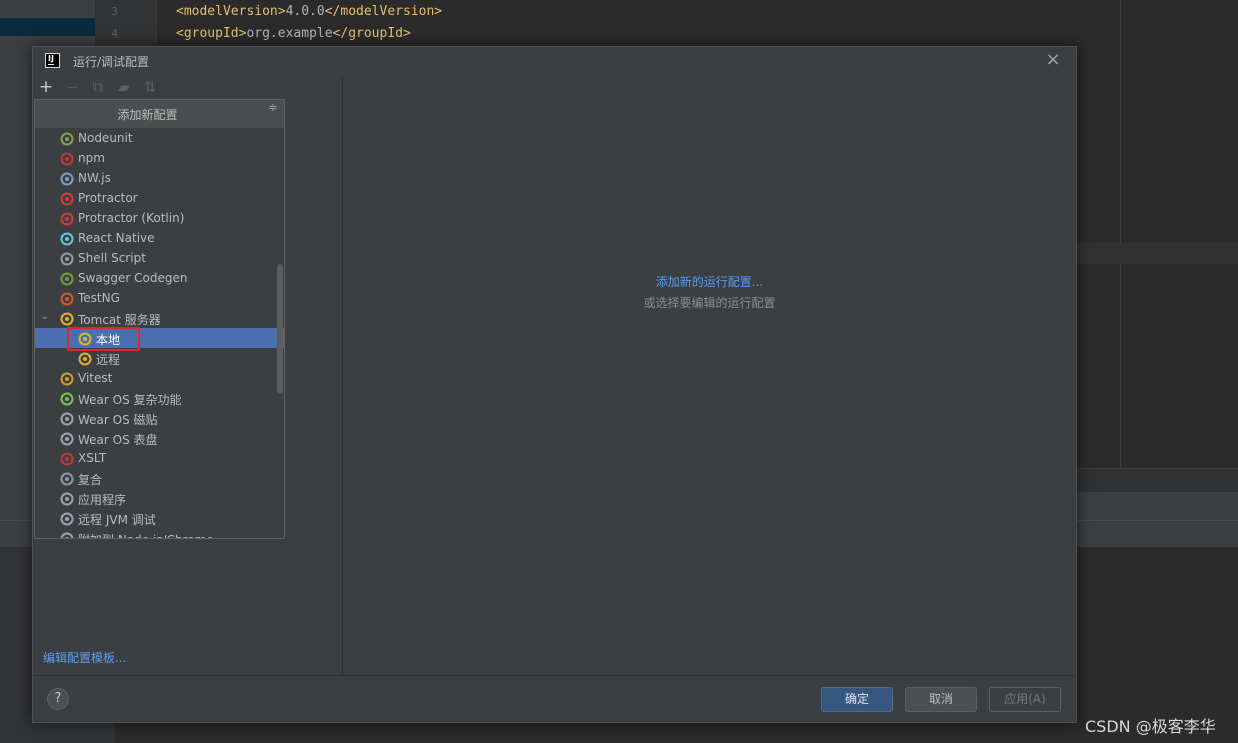  I want to click on tool-window-header, so click(1157, 519).